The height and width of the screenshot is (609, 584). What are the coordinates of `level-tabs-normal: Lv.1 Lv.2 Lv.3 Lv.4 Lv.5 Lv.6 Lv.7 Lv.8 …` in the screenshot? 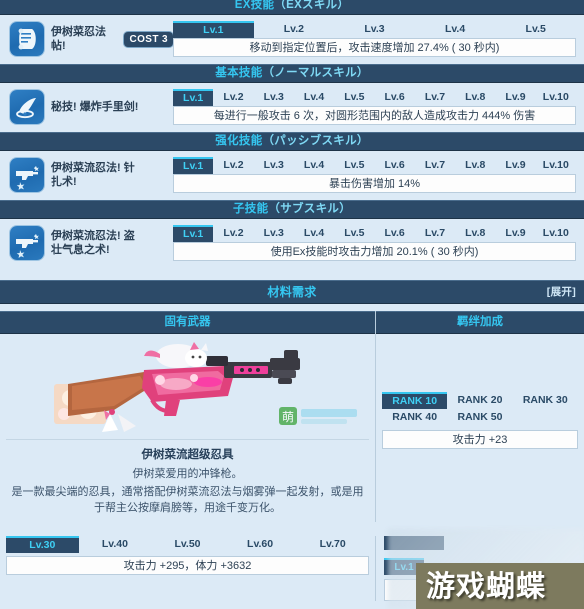 It's located at (374, 97).